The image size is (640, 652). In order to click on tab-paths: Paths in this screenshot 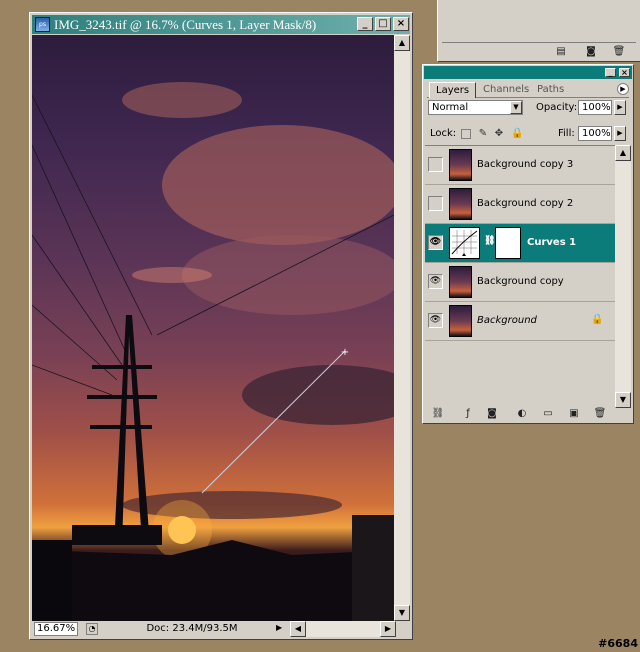, I will do `click(550, 89)`.